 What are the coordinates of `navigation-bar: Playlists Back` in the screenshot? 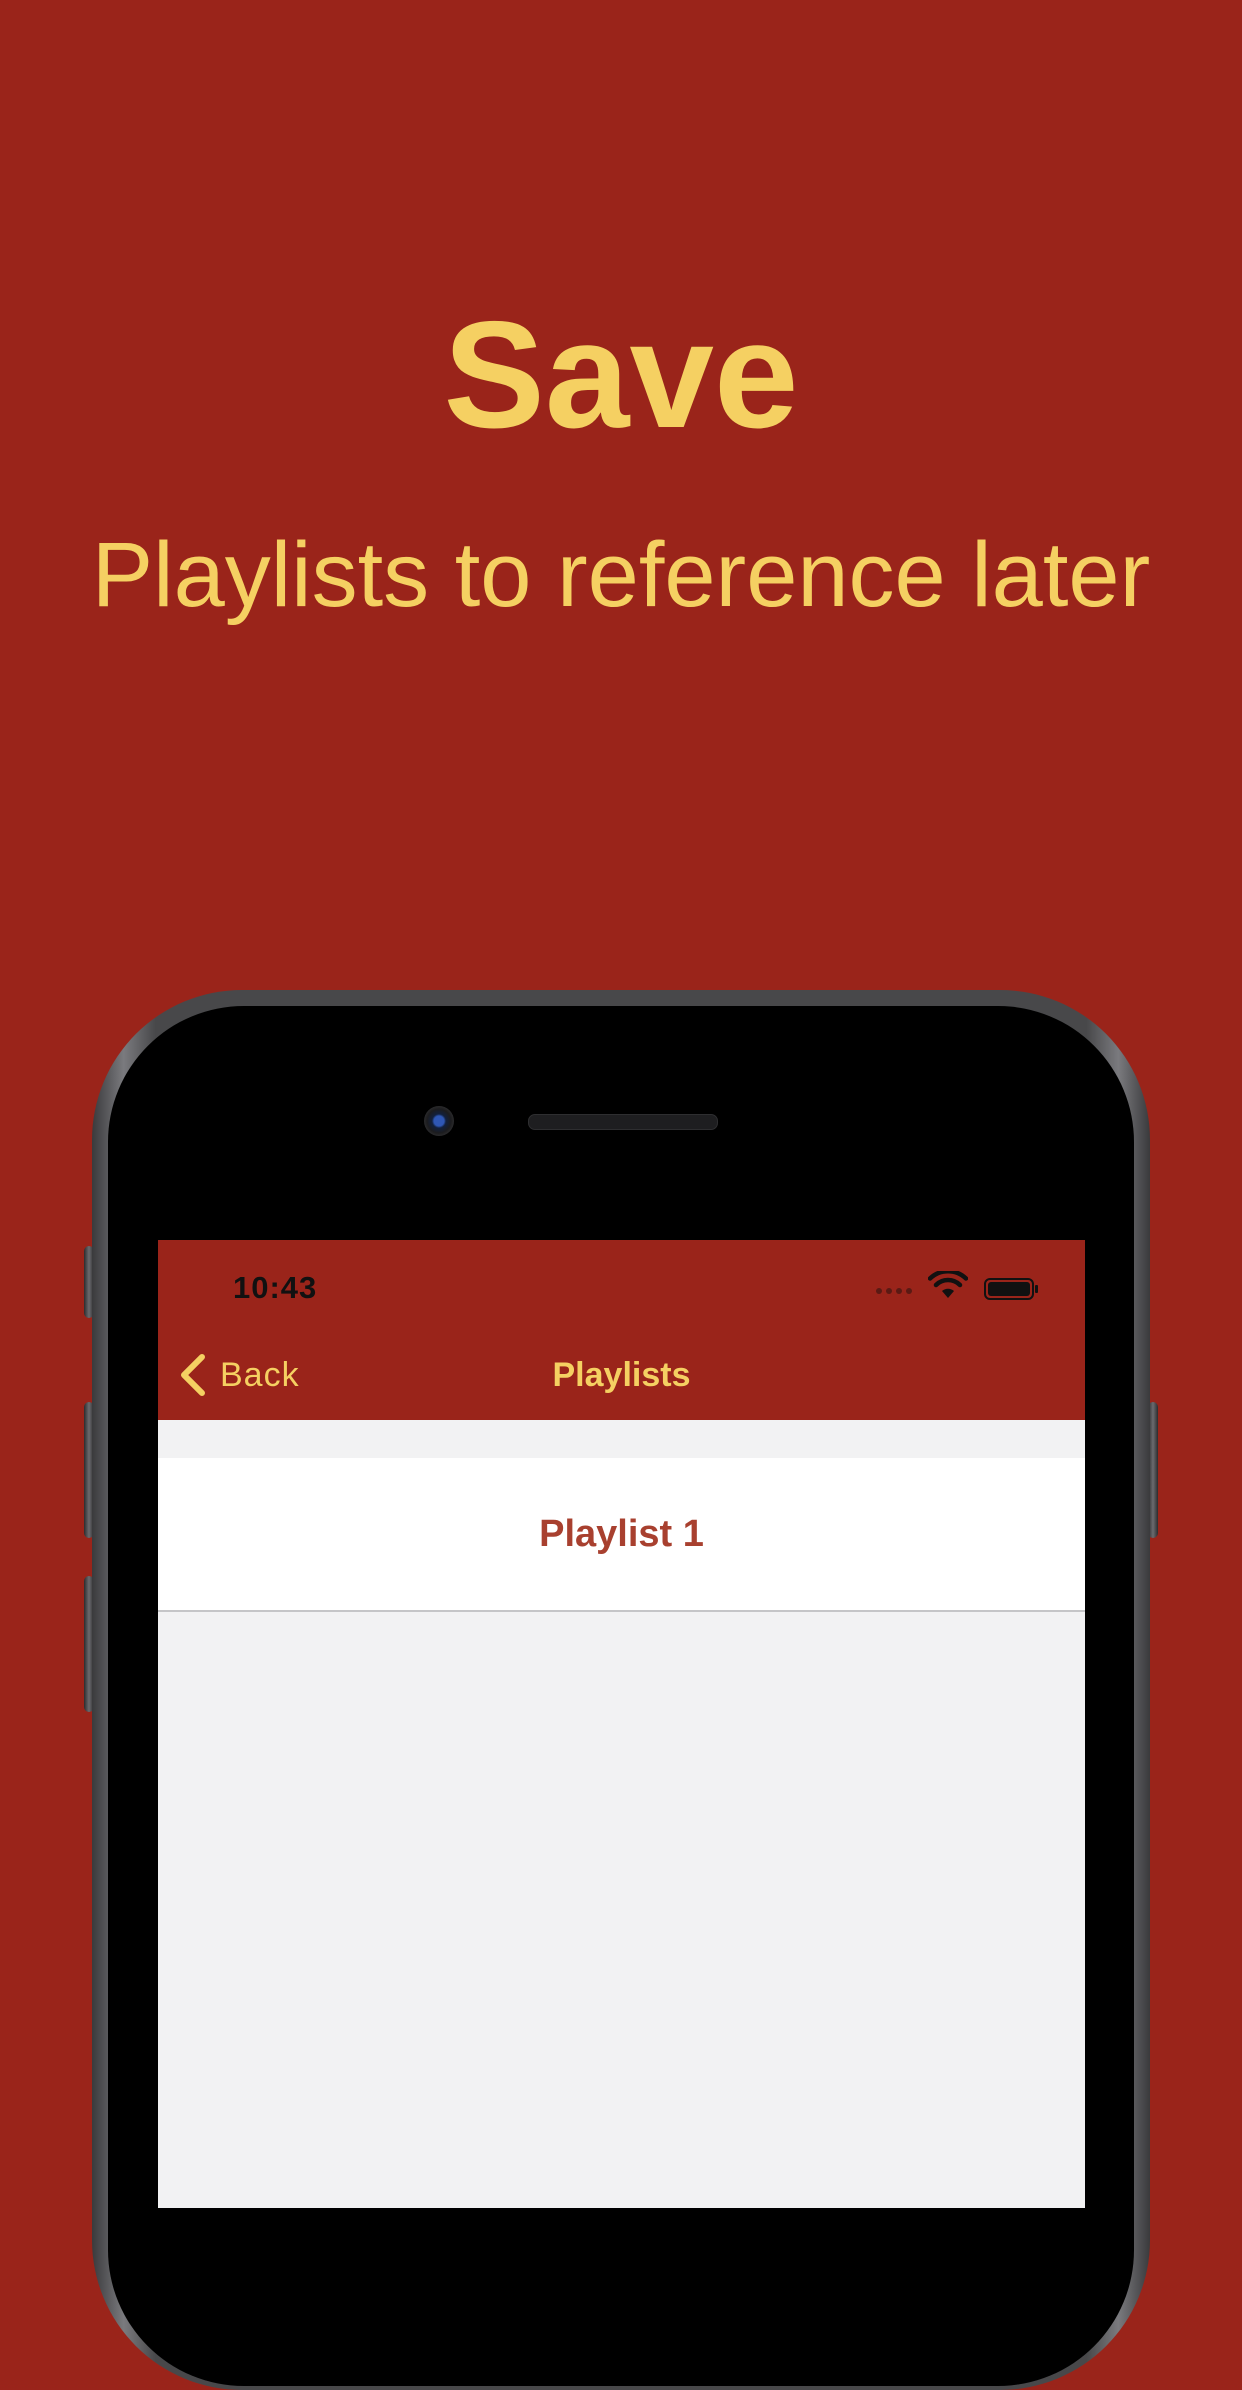 It's located at (621, 1375).